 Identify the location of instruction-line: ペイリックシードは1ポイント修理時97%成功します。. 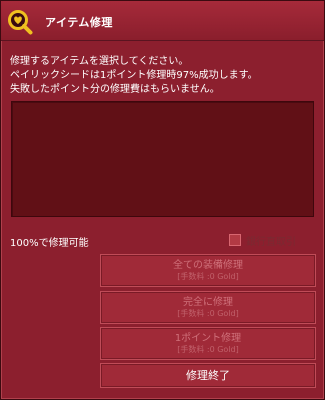
(134, 75).